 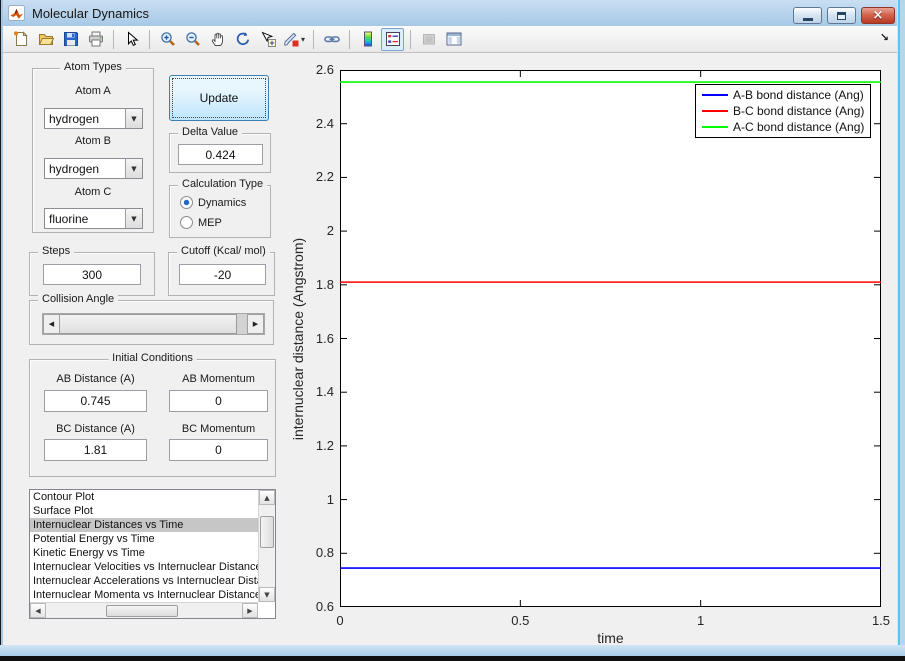 I want to click on minimize-button, so click(x=807, y=15).